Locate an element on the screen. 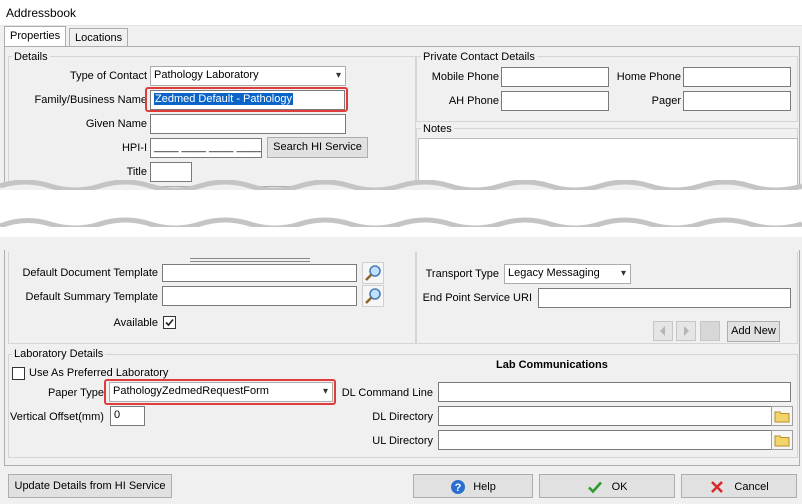 The image size is (802, 504). title-label: Title is located at coordinates (136, 172).